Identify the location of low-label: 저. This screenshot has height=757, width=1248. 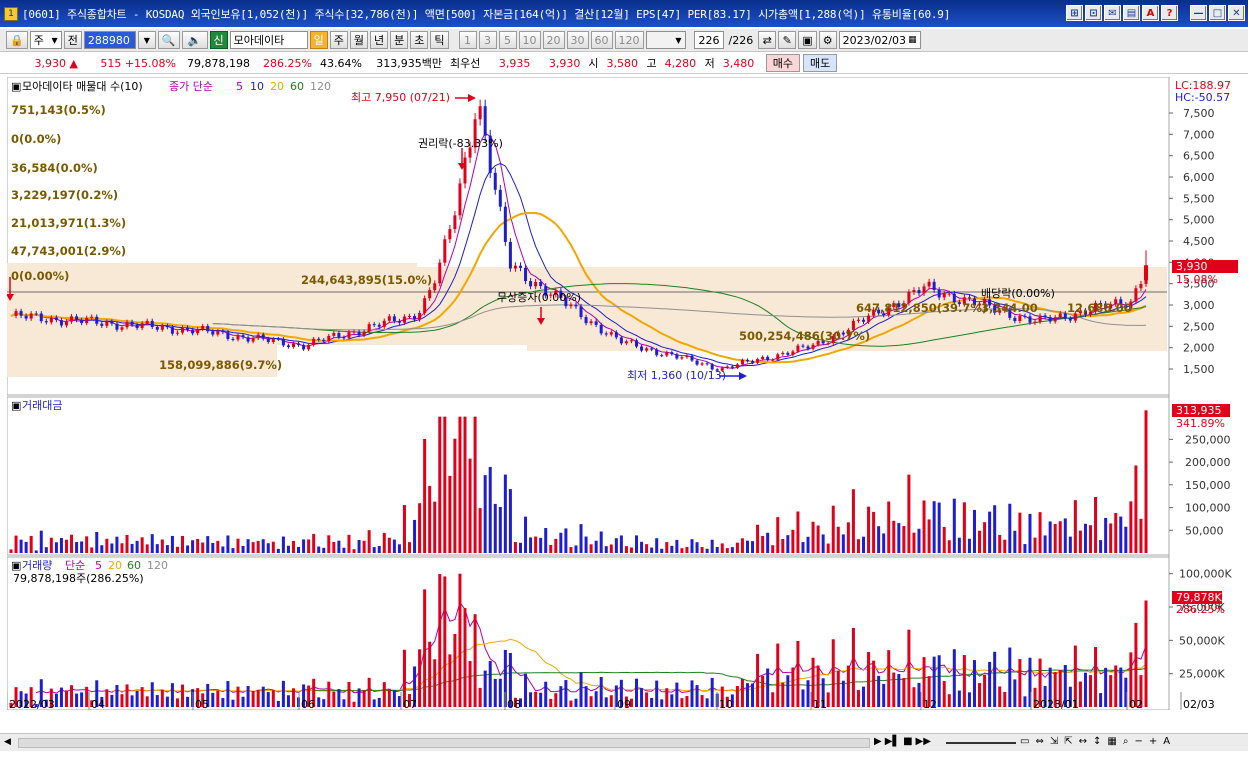
(709, 63).